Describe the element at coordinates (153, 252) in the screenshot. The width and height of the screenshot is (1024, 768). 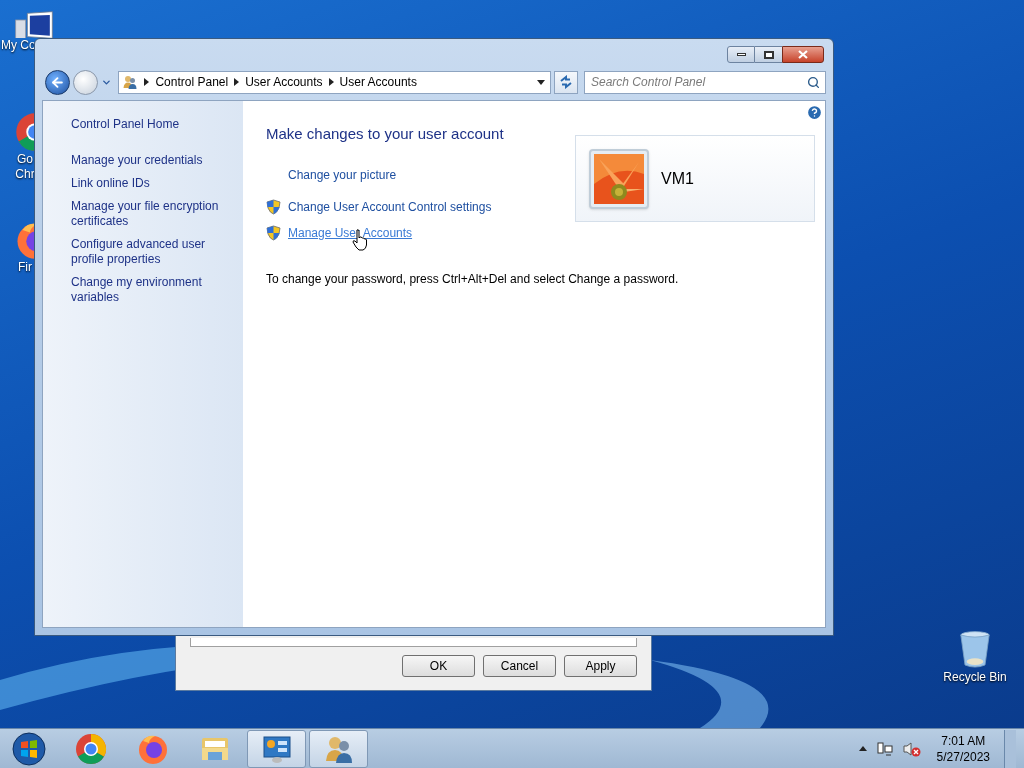
I see `sidebar-link: Configure advanced user profile properties` at that location.